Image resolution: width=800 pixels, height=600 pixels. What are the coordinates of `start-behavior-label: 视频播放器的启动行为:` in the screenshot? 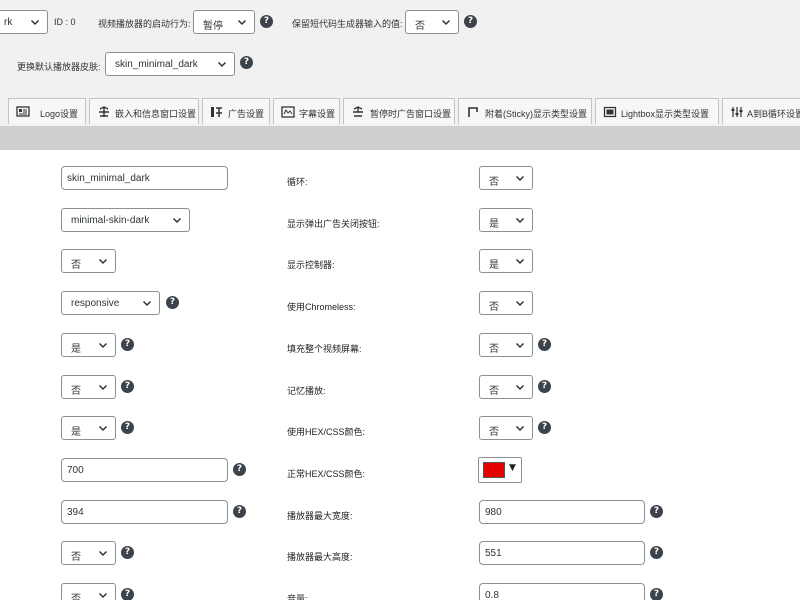 It's located at (144, 24).